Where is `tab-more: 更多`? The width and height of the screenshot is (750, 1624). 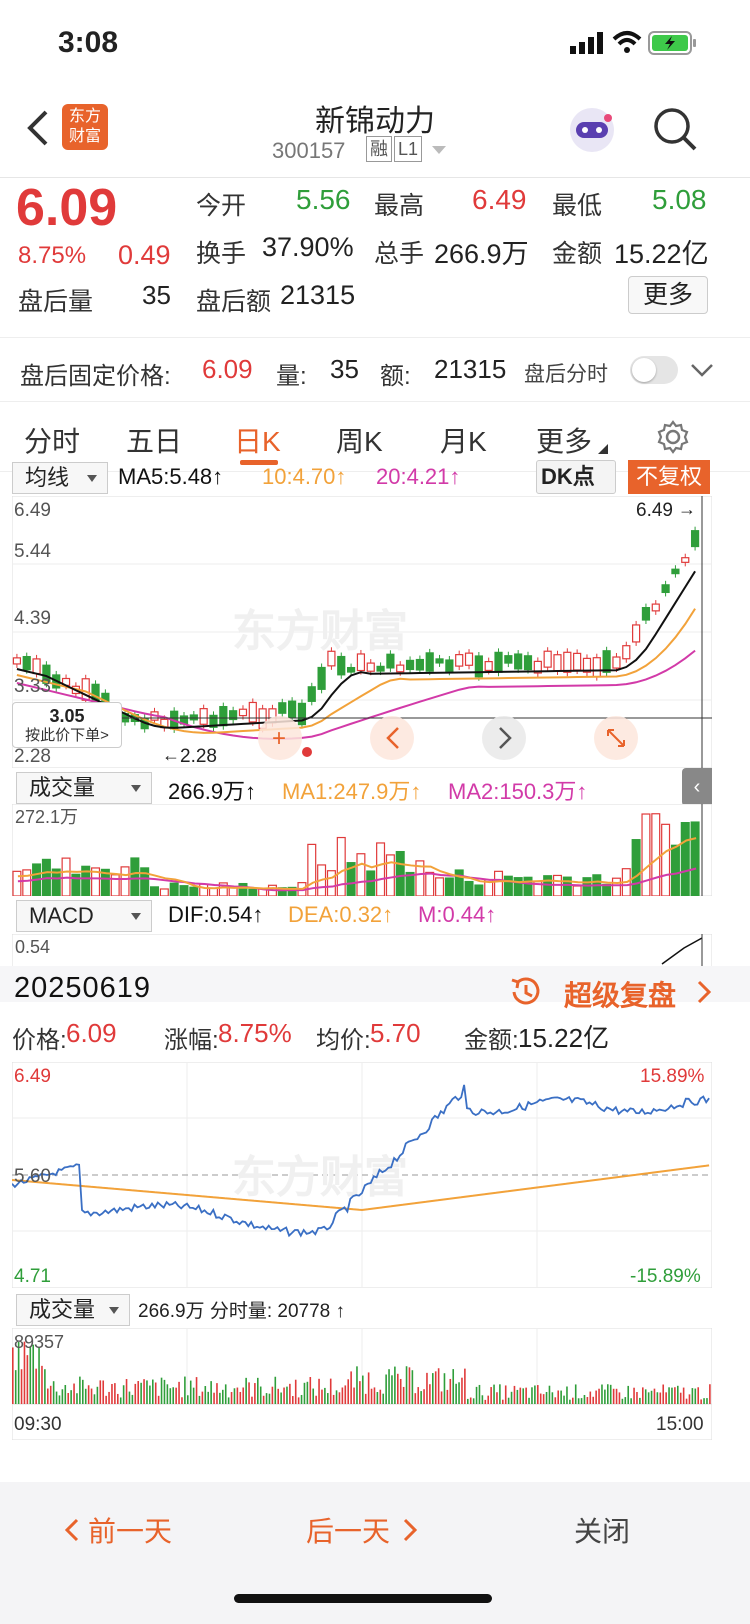
tab-more: 更多 is located at coordinates (564, 440).